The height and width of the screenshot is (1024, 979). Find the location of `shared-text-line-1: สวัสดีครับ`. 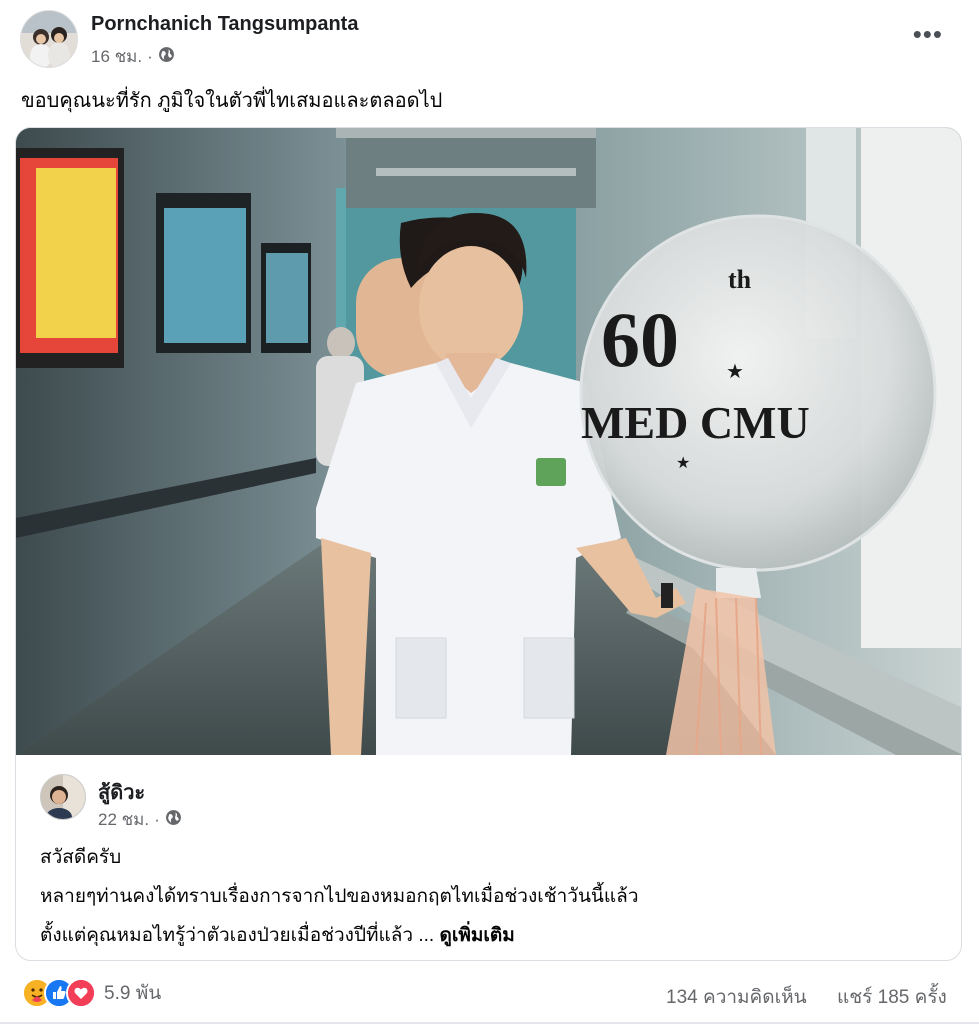

shared-text-line-1: สวัสดีครับ is located at coordinates (81, 857).